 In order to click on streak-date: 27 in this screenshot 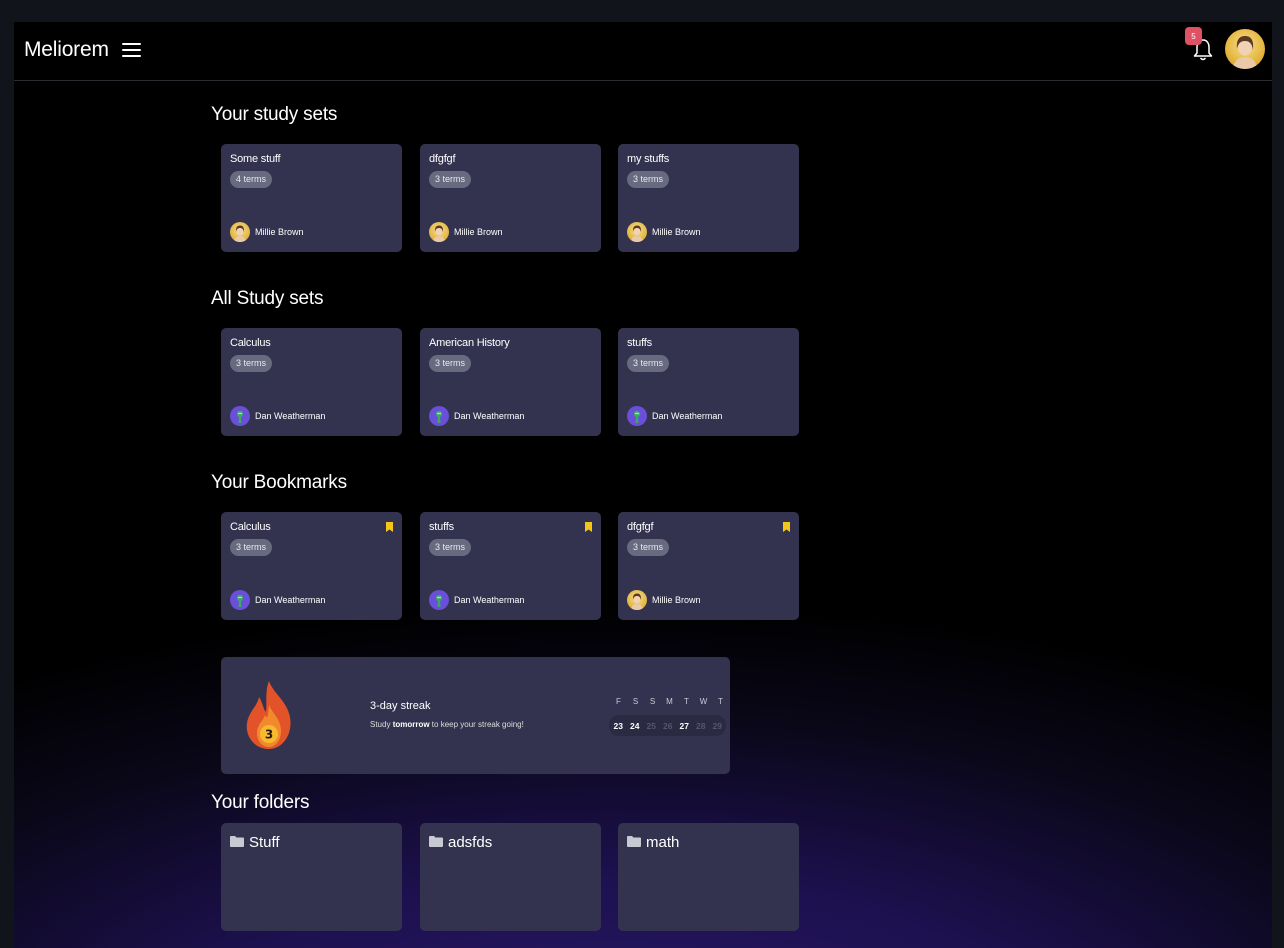, I will do `click(684, 725)`.